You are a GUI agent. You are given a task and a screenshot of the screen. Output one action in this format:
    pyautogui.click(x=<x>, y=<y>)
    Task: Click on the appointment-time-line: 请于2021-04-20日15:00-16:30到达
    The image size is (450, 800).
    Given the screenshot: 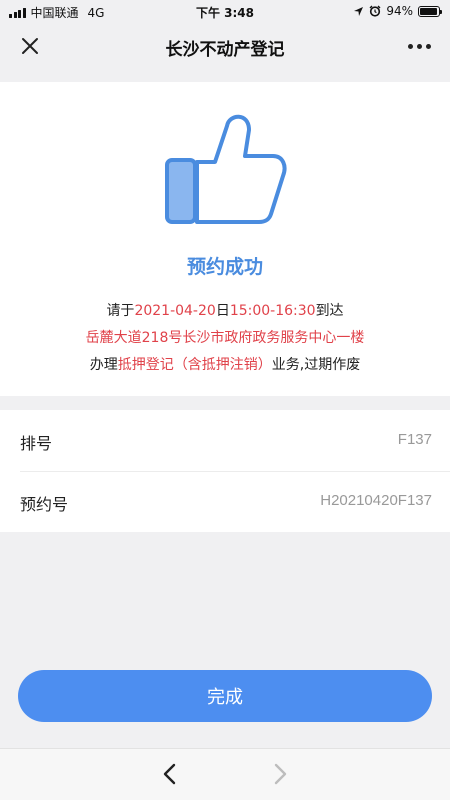 What is the action you would take?
    pyautogui.click(x=225, y=310)
    